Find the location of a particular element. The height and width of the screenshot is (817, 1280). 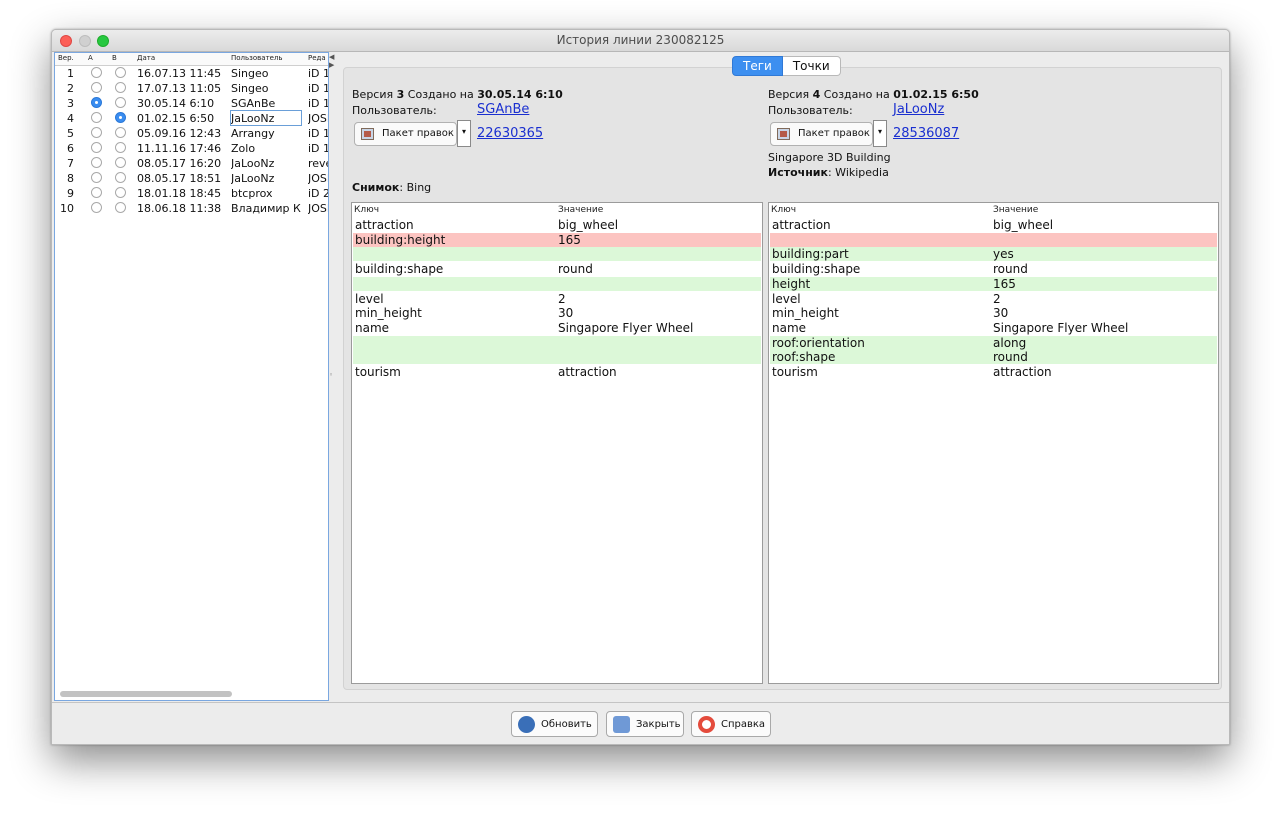

version-row: 5 05.09.16 12:43 Arrangy iD 1 is located at coordinates (191, 133).